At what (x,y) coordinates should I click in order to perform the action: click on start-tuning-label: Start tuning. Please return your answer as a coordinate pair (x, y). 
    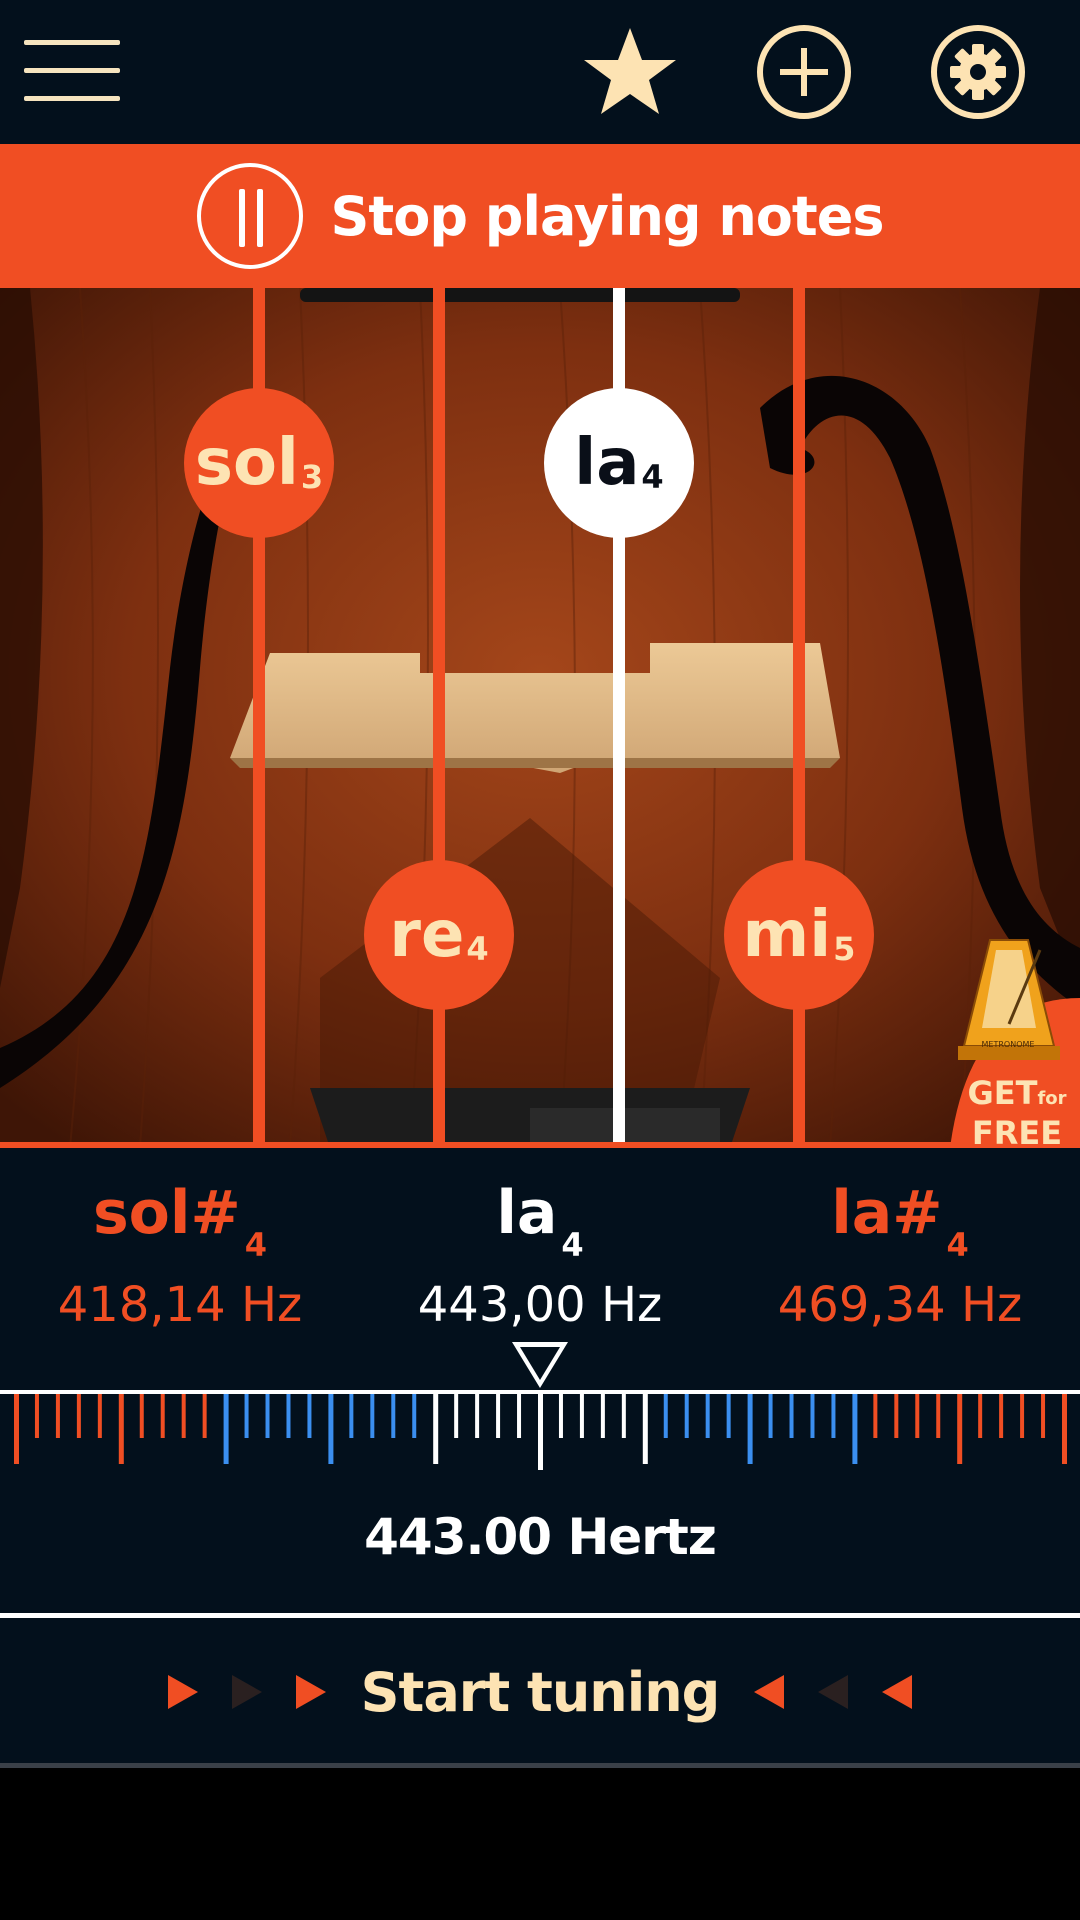
    Looking at the image, I should click on (540, 1692).